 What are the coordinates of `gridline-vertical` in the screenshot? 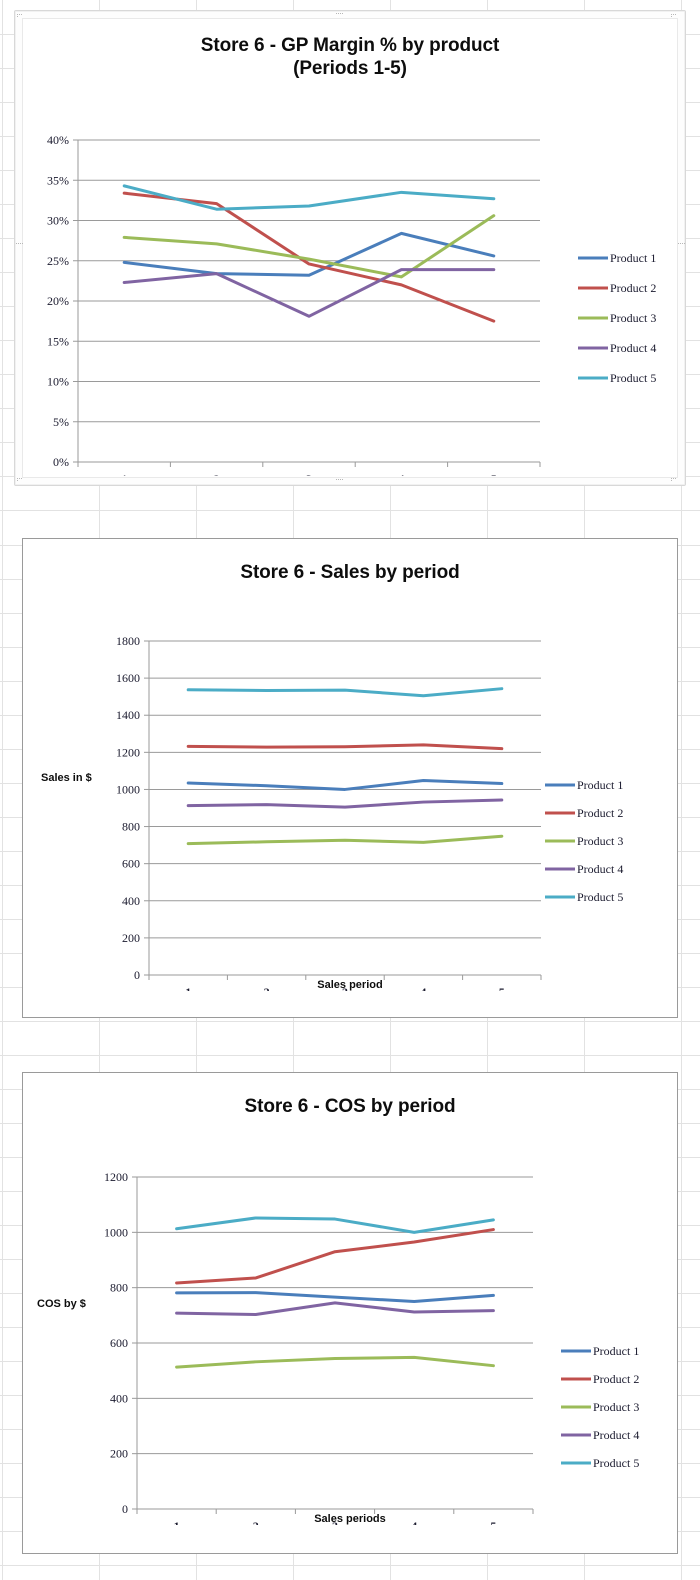 It's located at (2, 790).